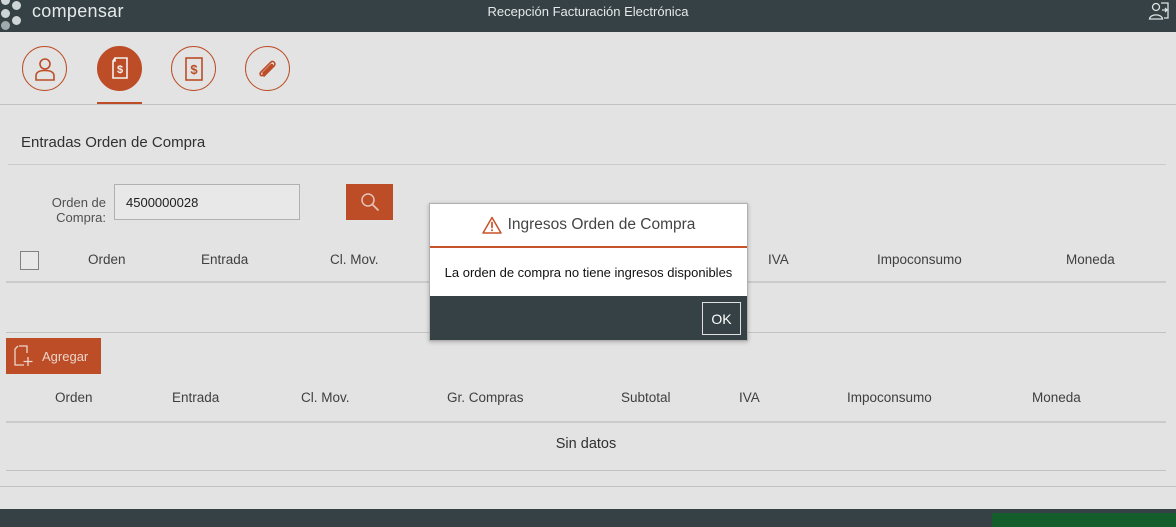  What do you see at coordinates (1159, 11) in the screenshot?
I see `user-exit-icon` at bounding box center [1159, 11].